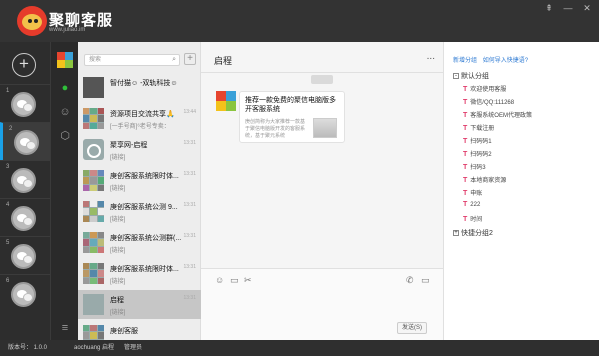  I want to click on app-logo-icon, so click(32, 21).